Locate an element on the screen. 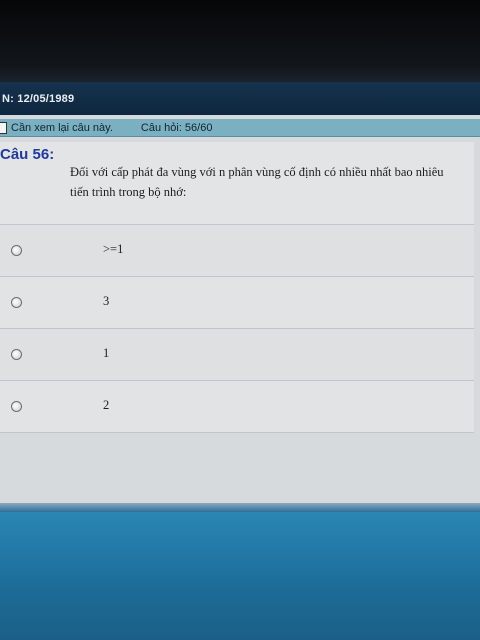 This screenshot has height=640, width=480. screen-bottom-edge is located at coordinates (240, 507).